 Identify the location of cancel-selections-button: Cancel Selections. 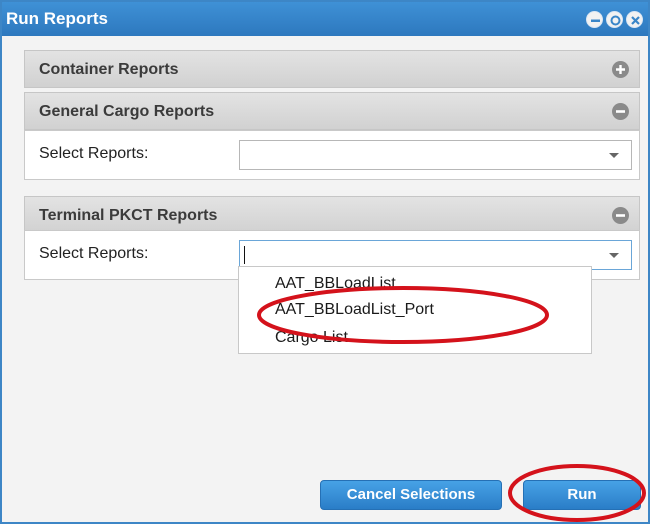
(411, 495).